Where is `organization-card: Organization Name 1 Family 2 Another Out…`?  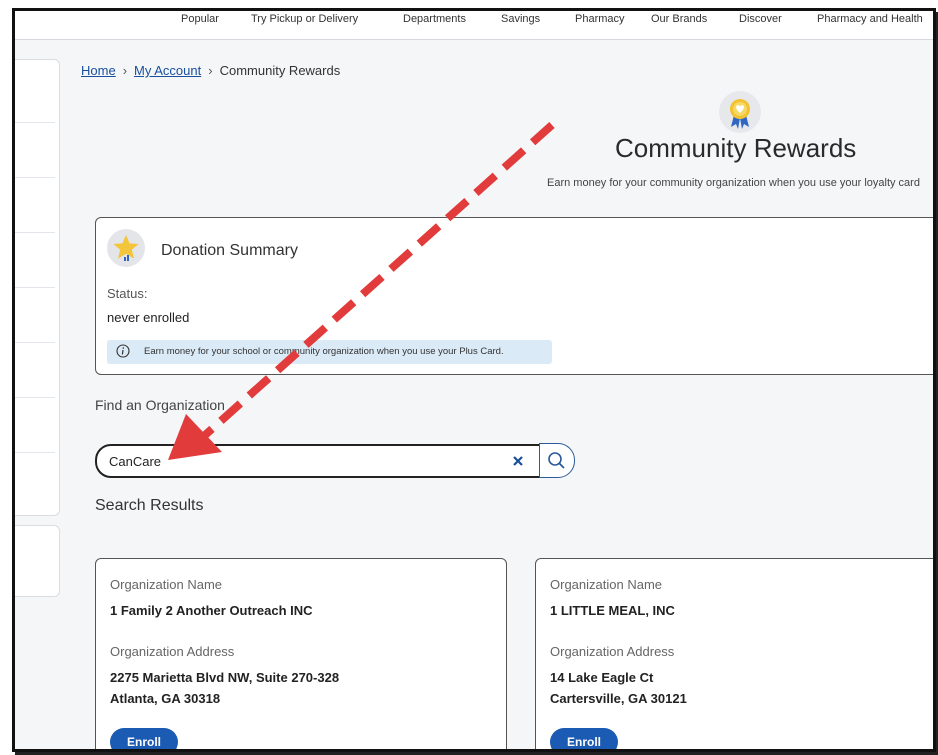 organization-card: Organization Name 1 Family 2 Another Out… is located at coordinates (301, 653).